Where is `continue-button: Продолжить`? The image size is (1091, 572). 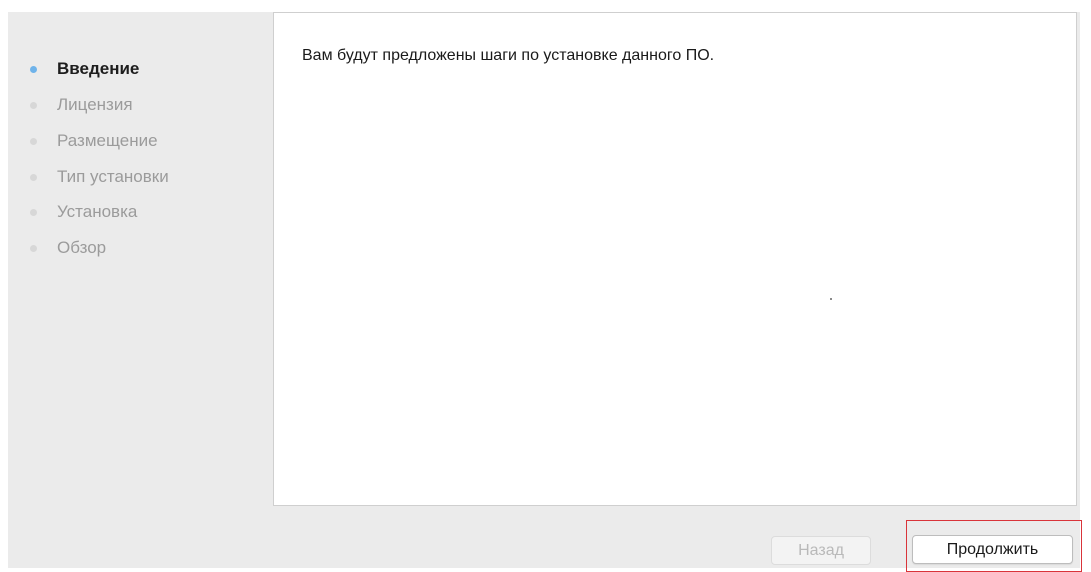
continue-button: Продолжить is located at coordinates (992, 549).